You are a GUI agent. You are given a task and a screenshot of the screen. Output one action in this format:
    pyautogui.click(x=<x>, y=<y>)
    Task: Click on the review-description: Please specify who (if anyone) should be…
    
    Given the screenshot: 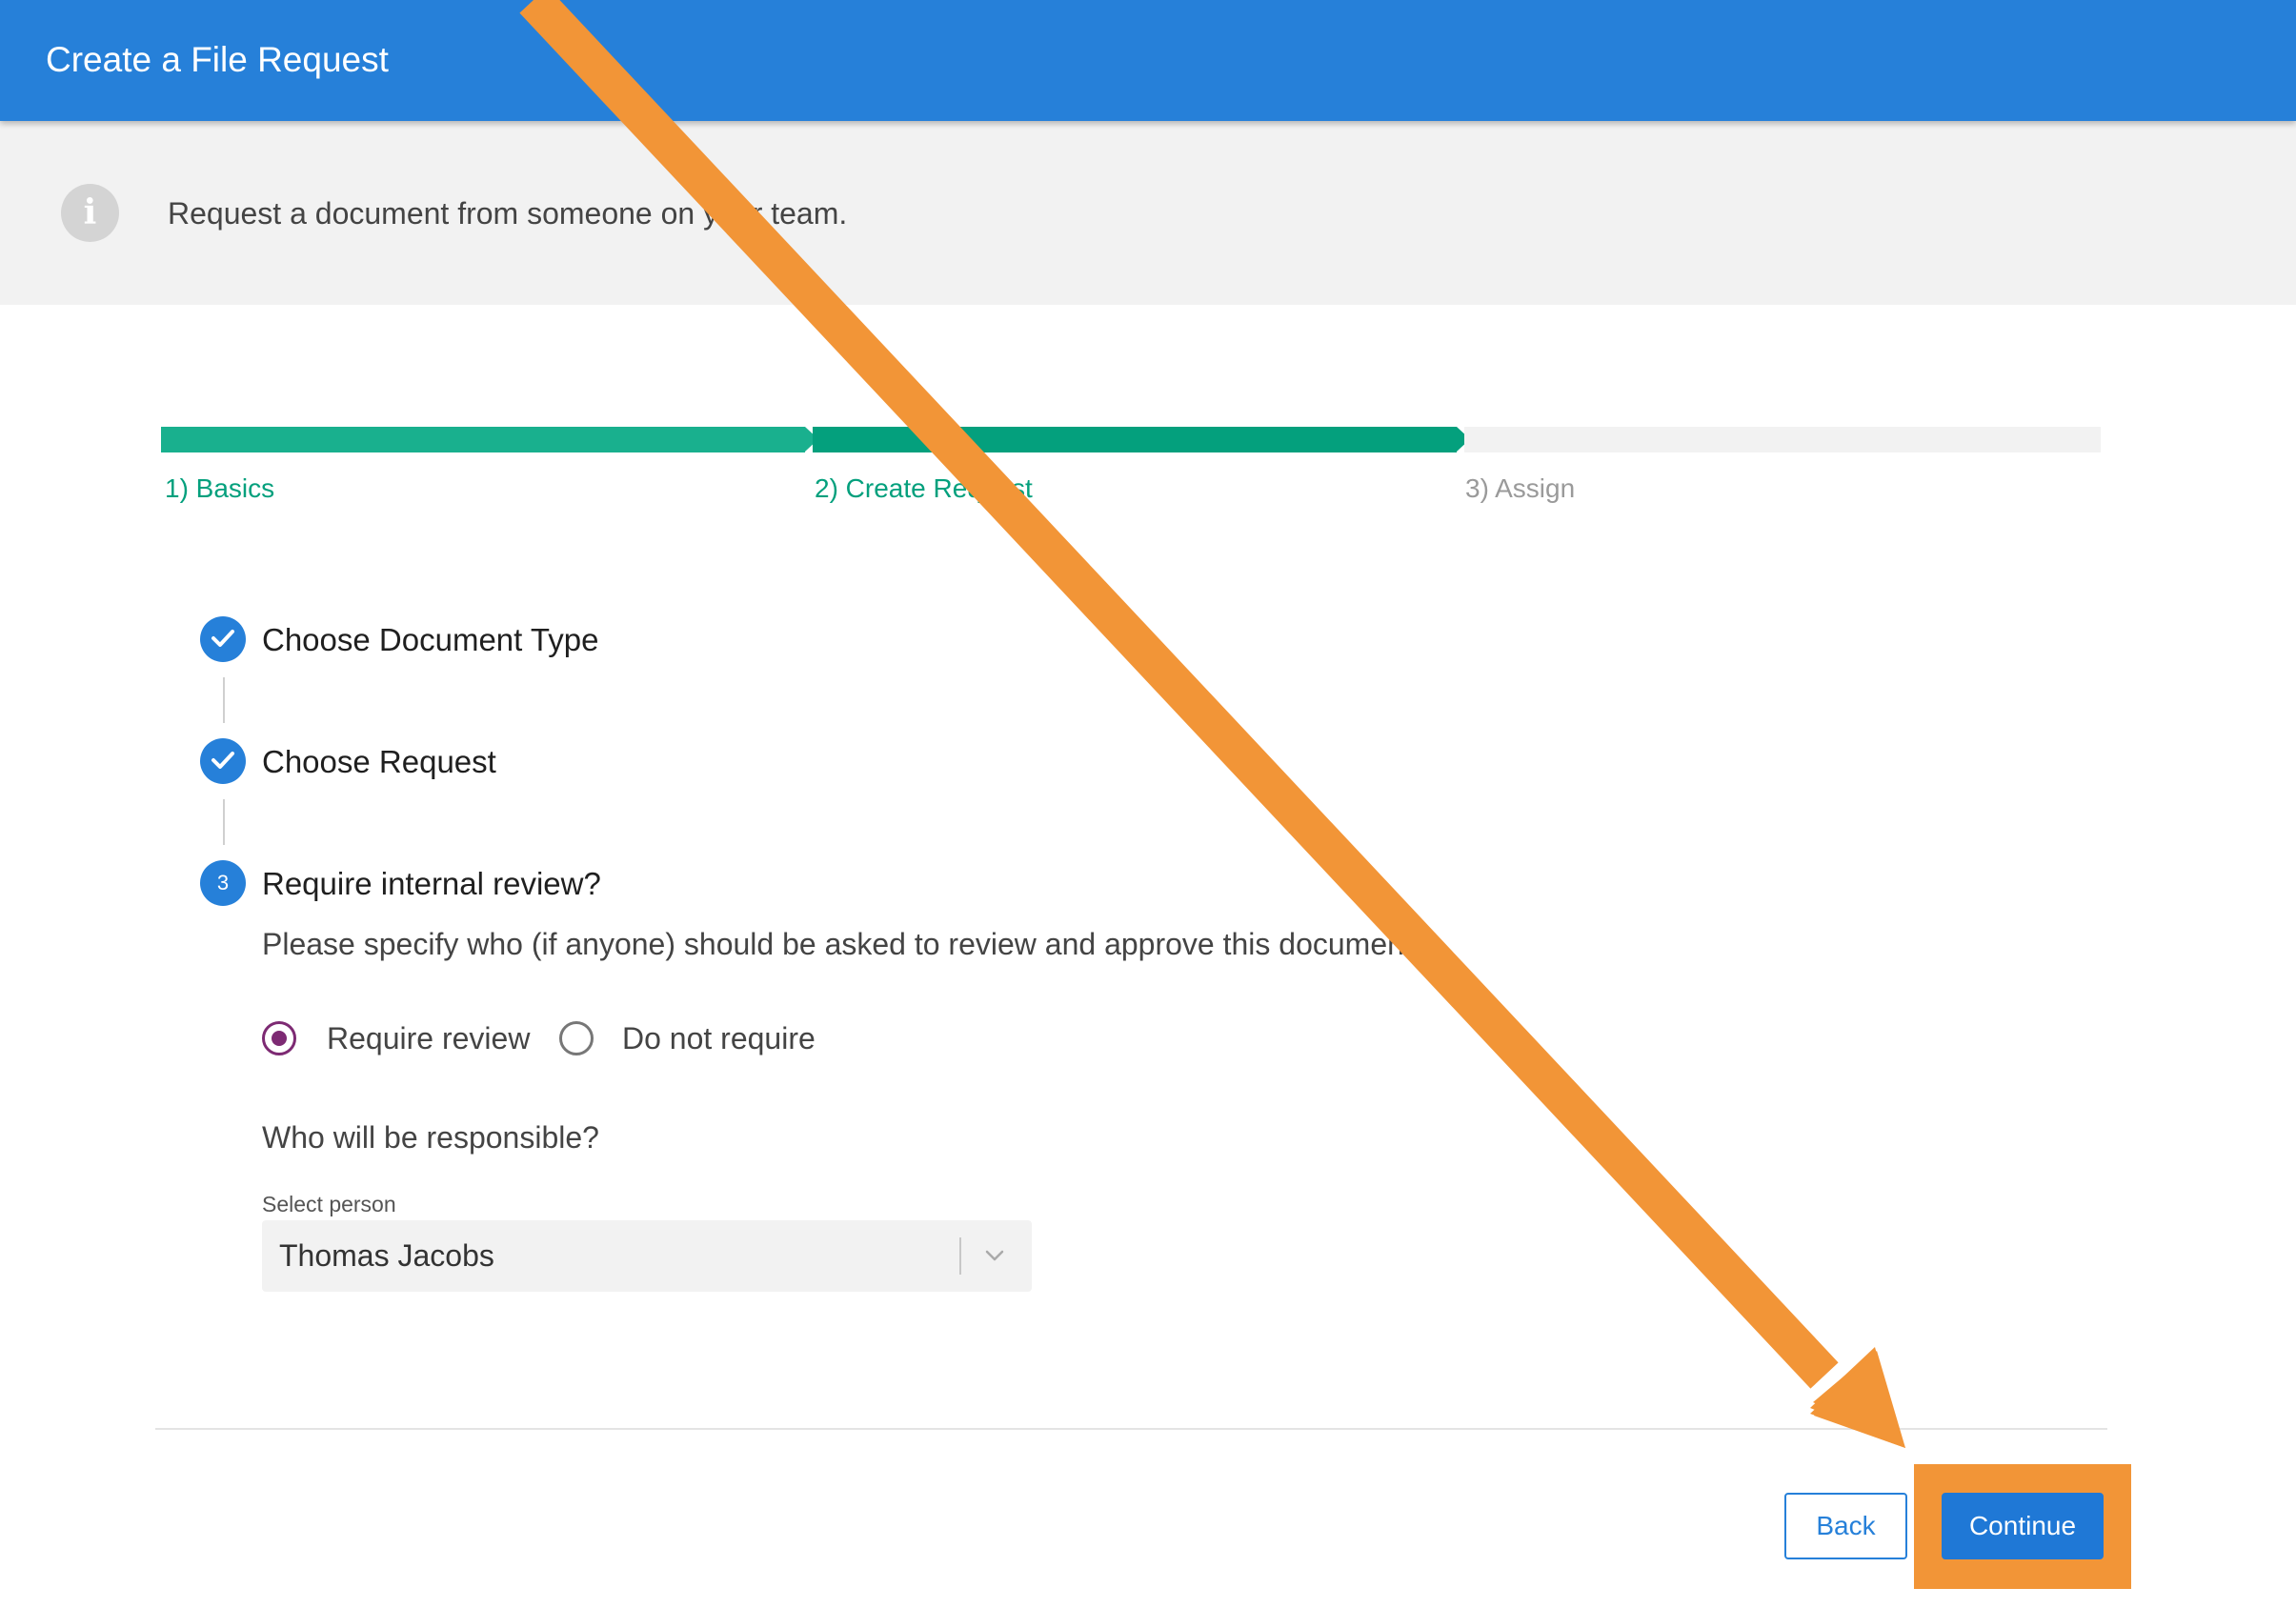 What is the action you would take?
    pyautogui.click(x=841, y=944)
    